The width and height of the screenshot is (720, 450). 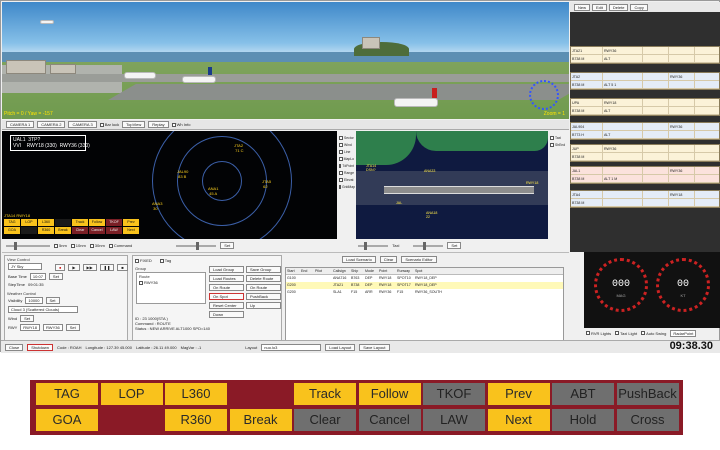 I want to click on follow-button: Follow, so click(x=389, y=394).